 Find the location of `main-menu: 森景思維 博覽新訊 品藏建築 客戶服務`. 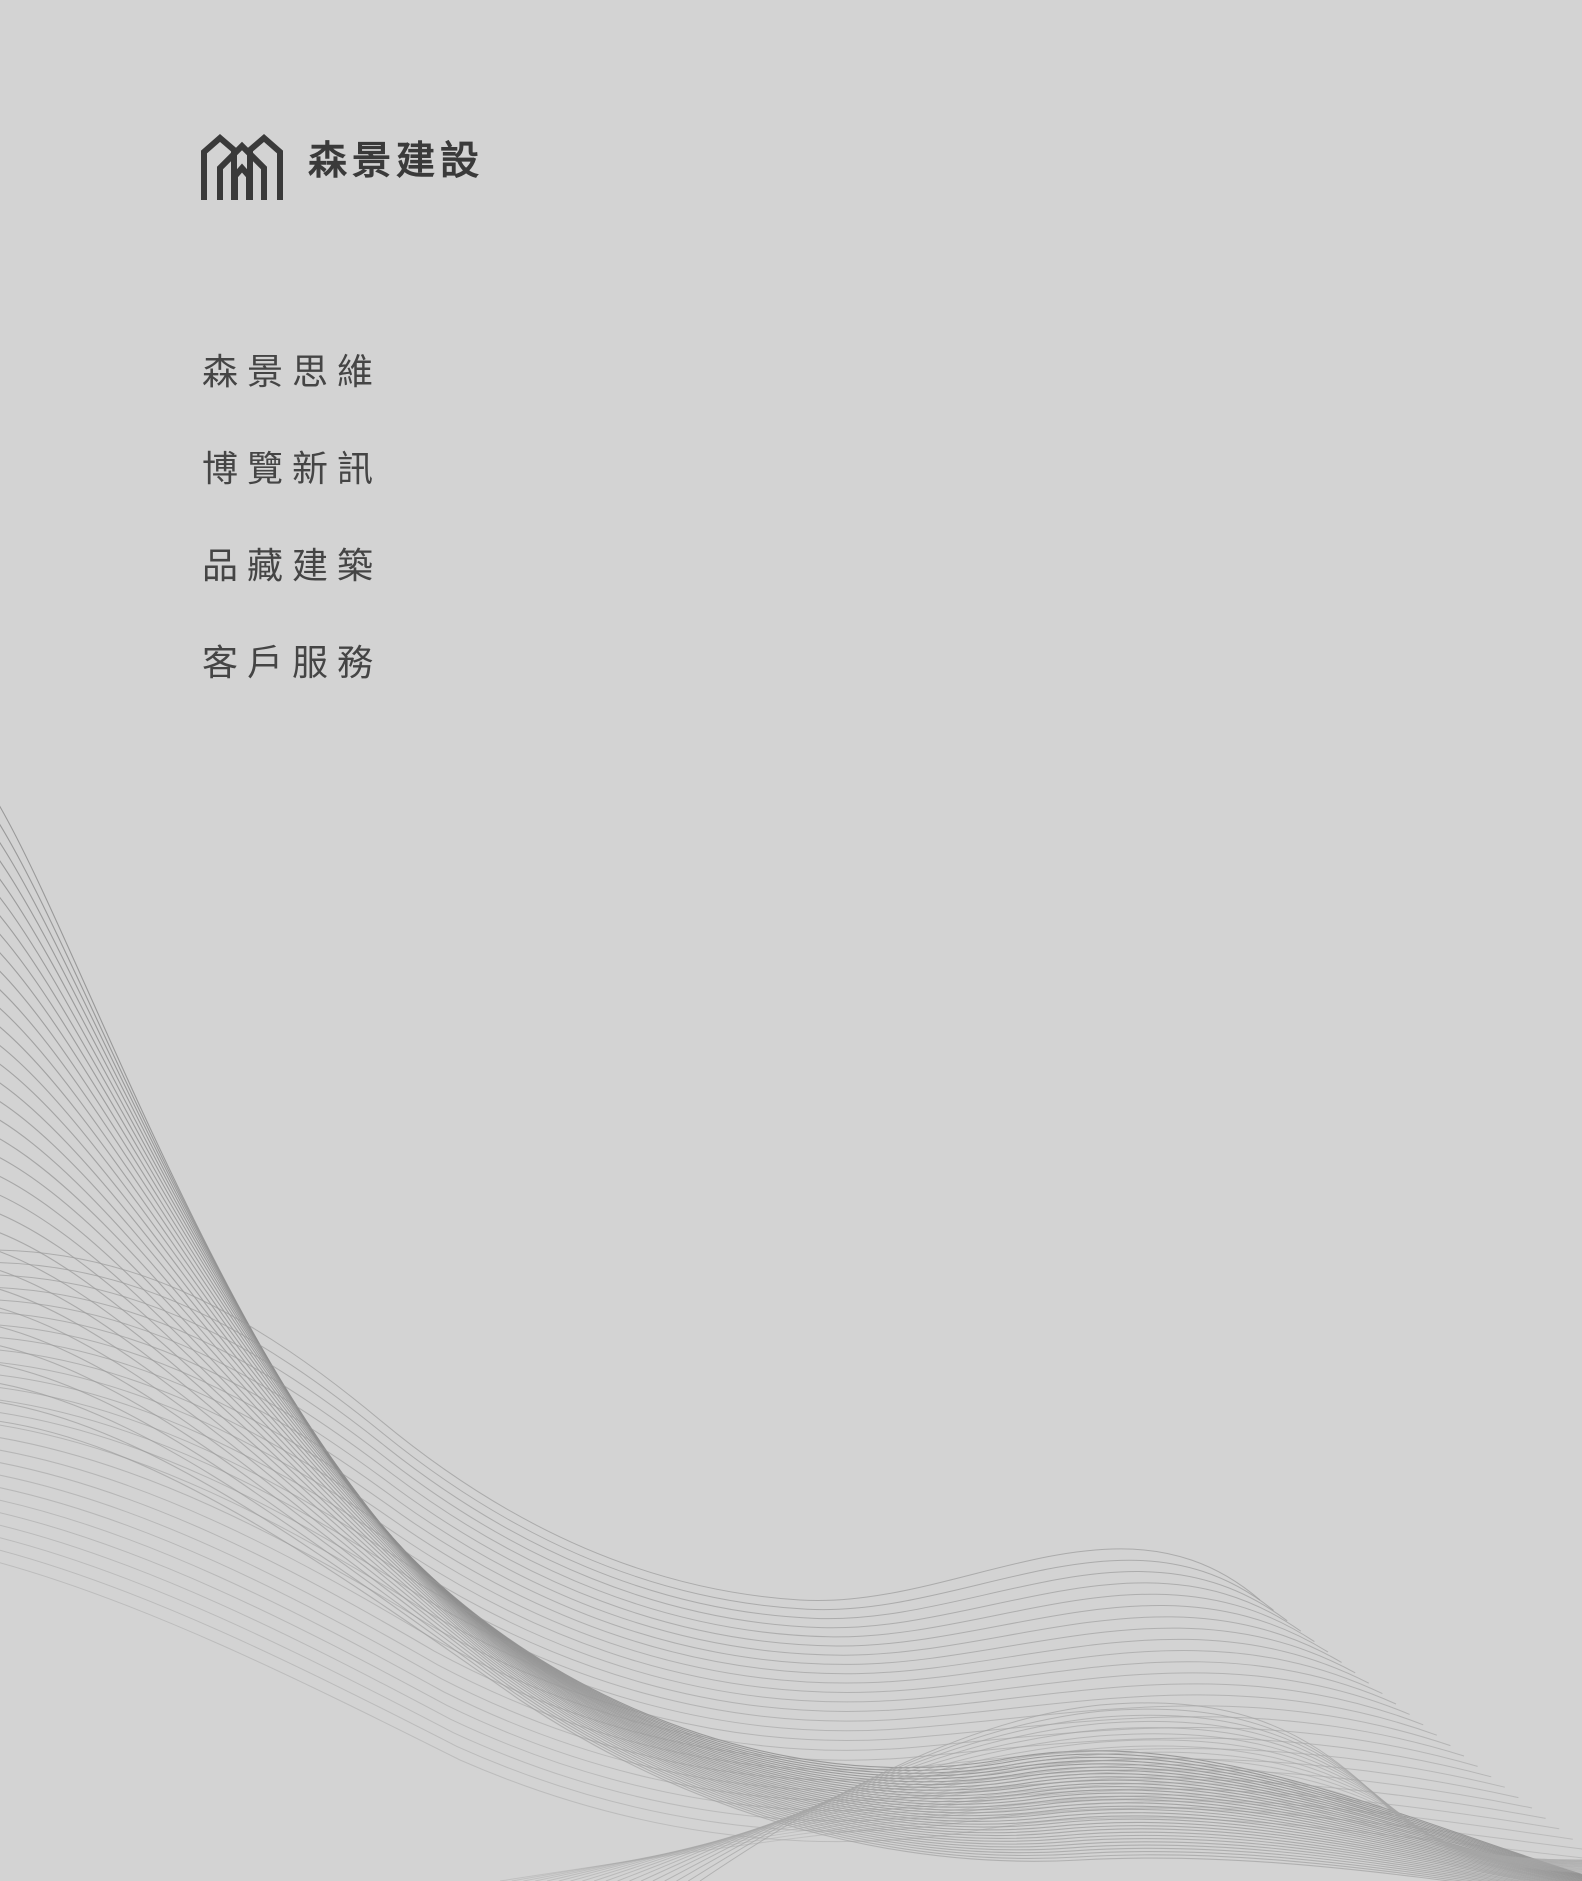

main-menu: 森景思維 博覽新訊 品藏建築 客戶服務 is located at coordinates (292, 546).